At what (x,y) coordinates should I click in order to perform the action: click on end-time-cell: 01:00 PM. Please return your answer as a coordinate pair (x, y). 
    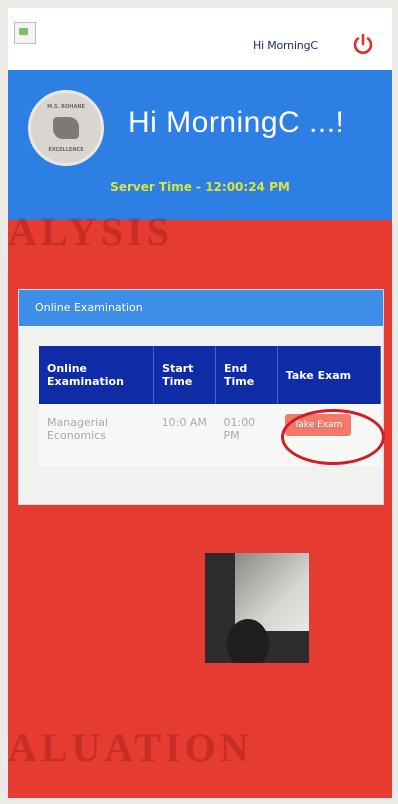
    Looking at the image, I should click on (246, 435).